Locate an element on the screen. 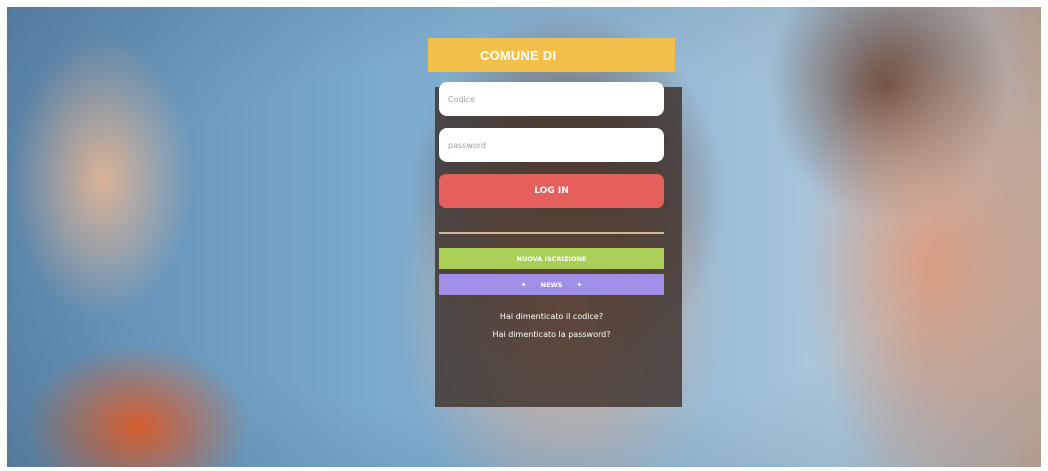 The height and width of the screenshot is (471, 1048). login-header: COMUNE DI is located at coordinates (551, 55).